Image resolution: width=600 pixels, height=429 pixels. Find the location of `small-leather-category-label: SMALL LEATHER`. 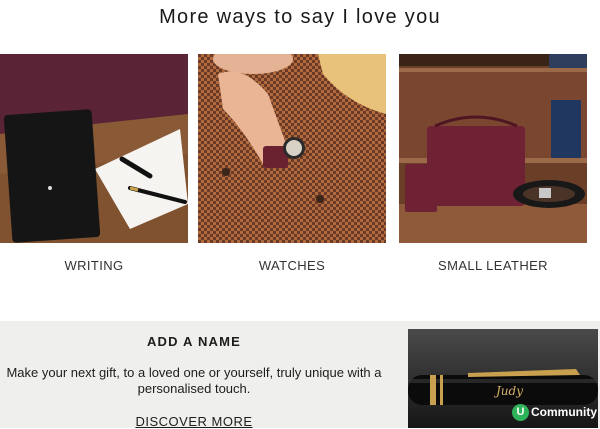

small-leather-category-label: SMALL LEATHER is located at coordinates (493, 265).